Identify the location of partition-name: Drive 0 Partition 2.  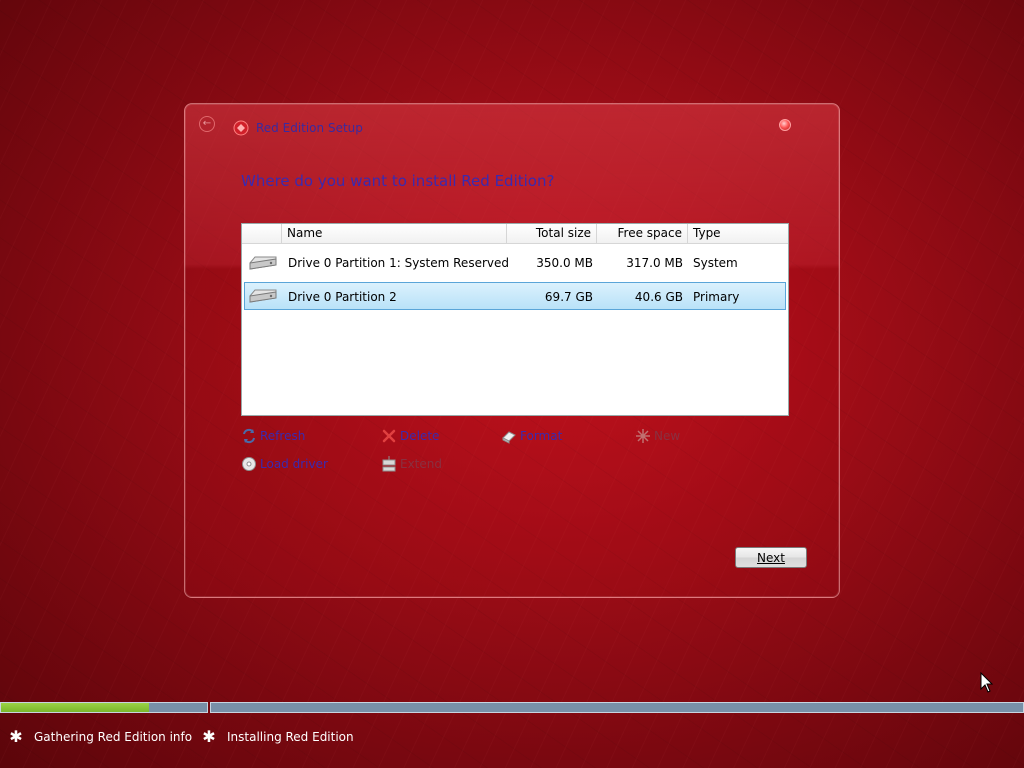
(342, 297).